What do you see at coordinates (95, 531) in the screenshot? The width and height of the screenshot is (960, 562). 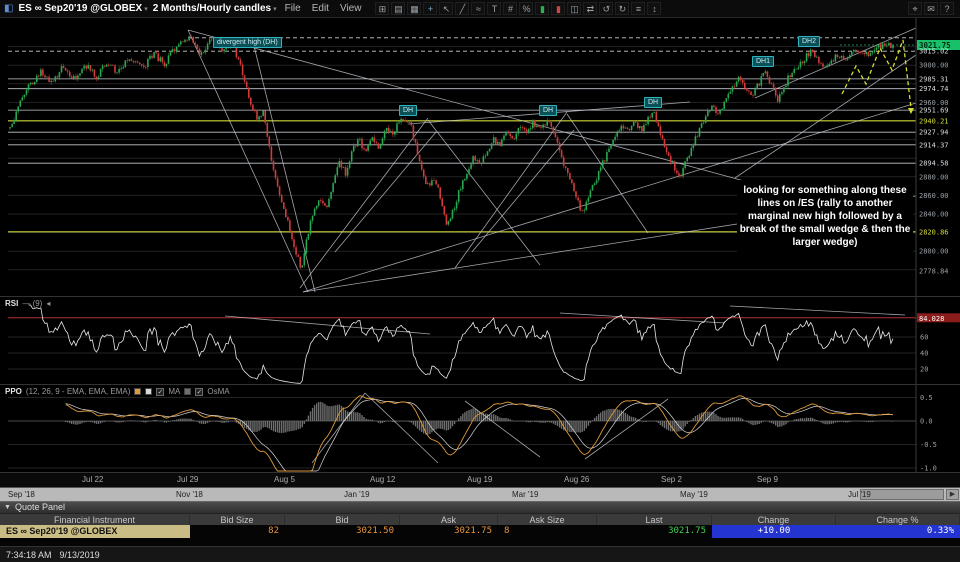 I see `instrument-cell: ES ∞ Sep20'19 @GLOBEX` at bounding box center [95, 531].